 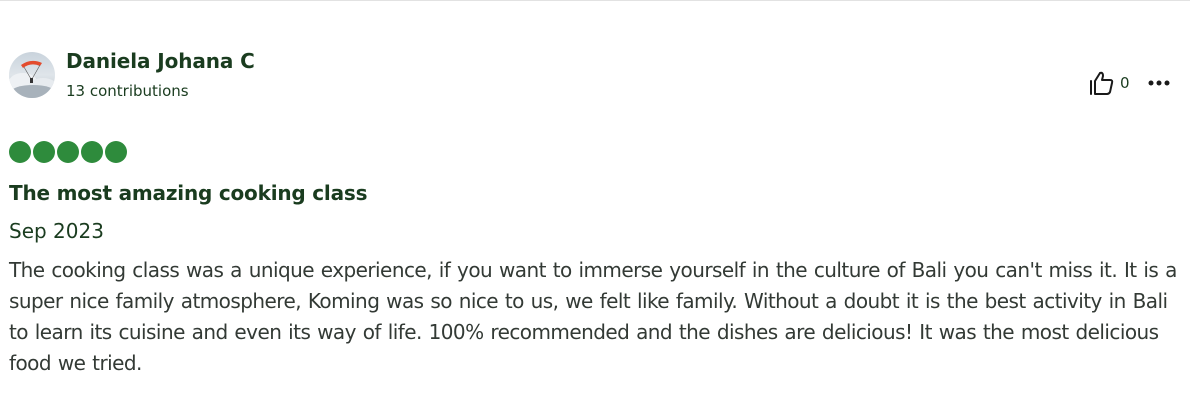 What do you see at coordinates (32, 79) in the screenshot?
I see `avatar-image` at bounding box center [32, 79].